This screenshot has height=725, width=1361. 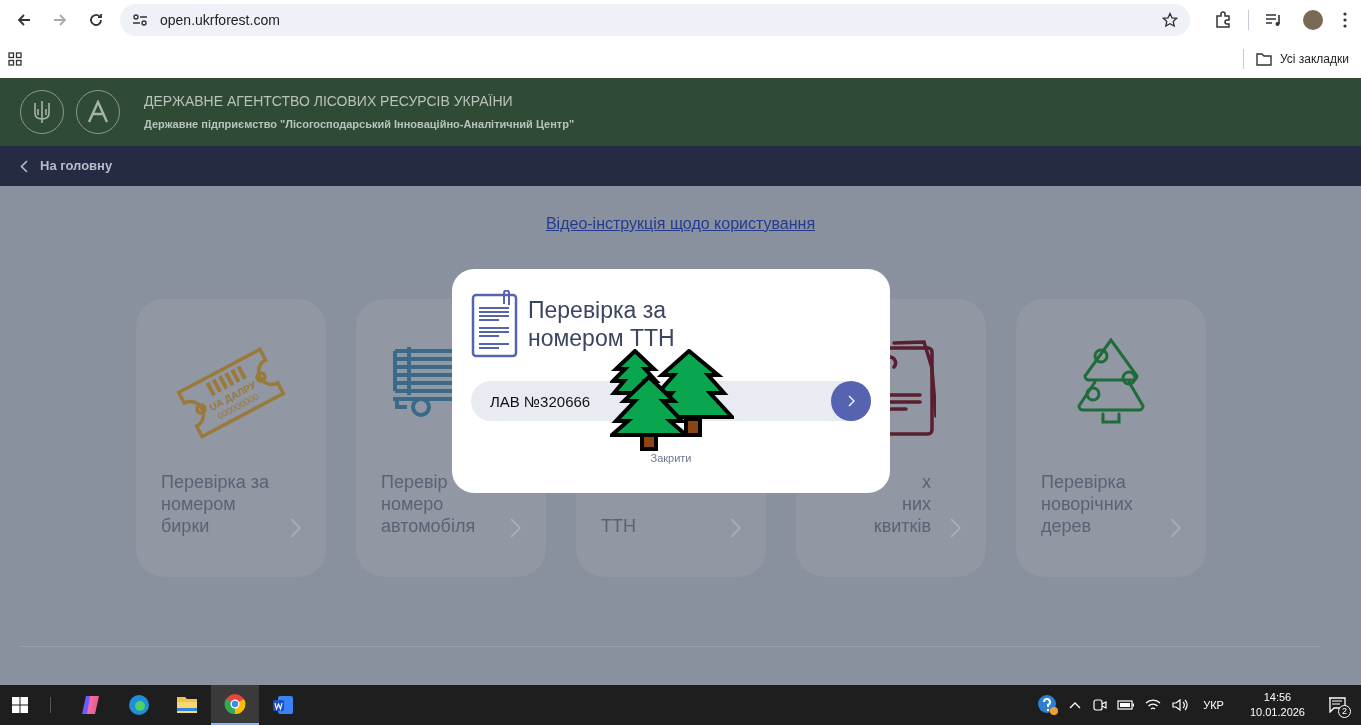 I want to click on start-button, so click(x=20, y=705).